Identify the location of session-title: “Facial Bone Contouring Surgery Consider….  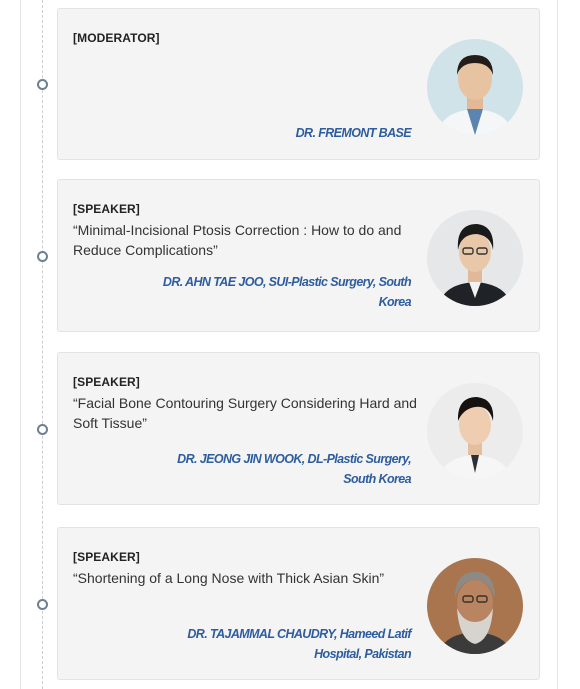
(245, 413).